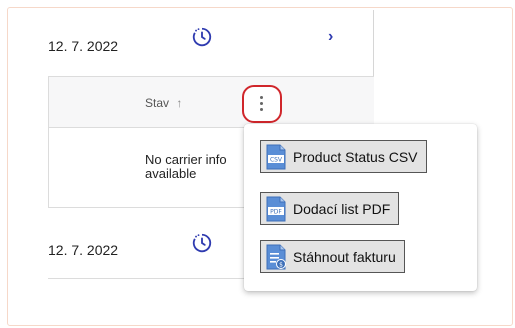 The image size is (515, 328). What do you see at coordinates (344, 256) in the screenshot?
I see `menu-item-label: Stáhnout fakturu` at bounding box center [344, 256].